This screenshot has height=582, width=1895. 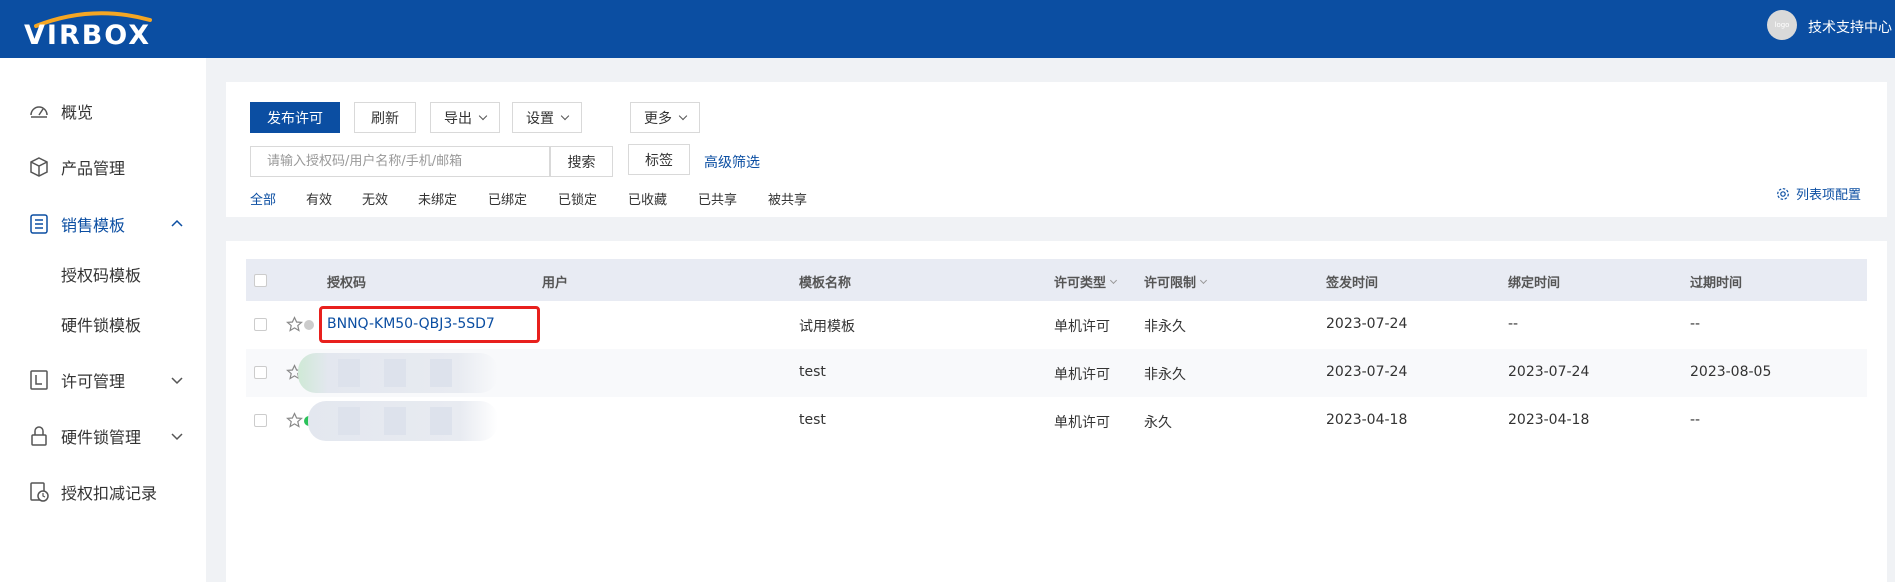 I want to click on sidebar-item-label: 授权扣减记录, so click(x=109, y=493).